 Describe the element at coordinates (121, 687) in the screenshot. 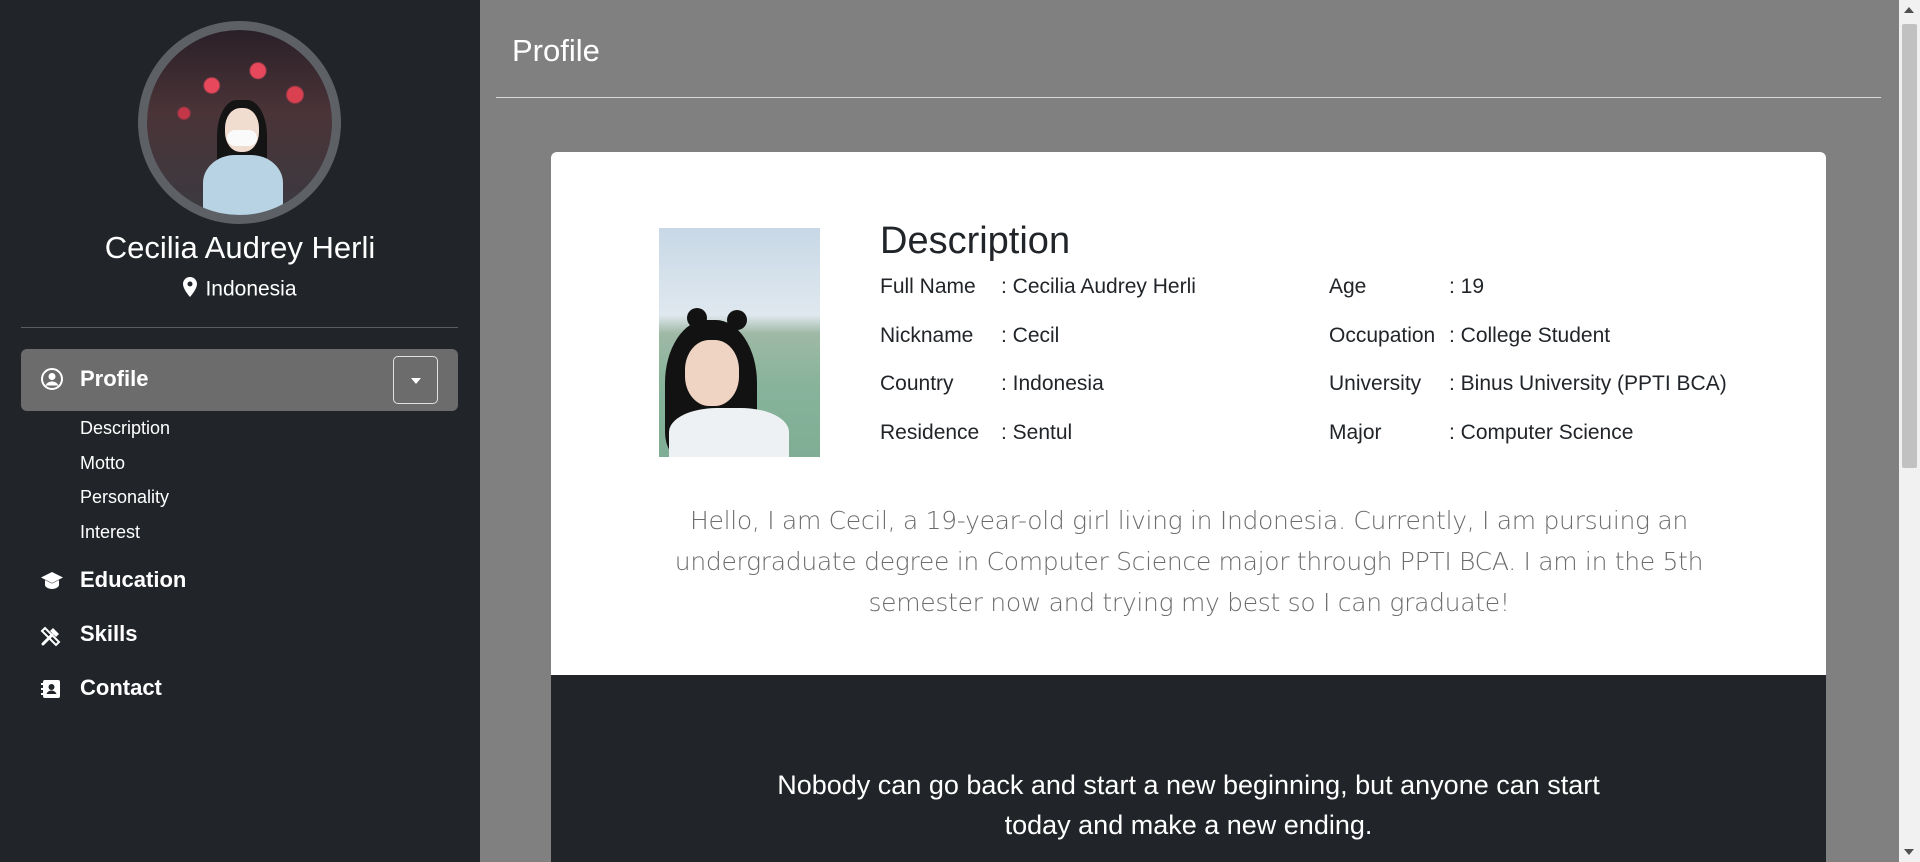

I see `sidebar-item-label: Contact` at that location.